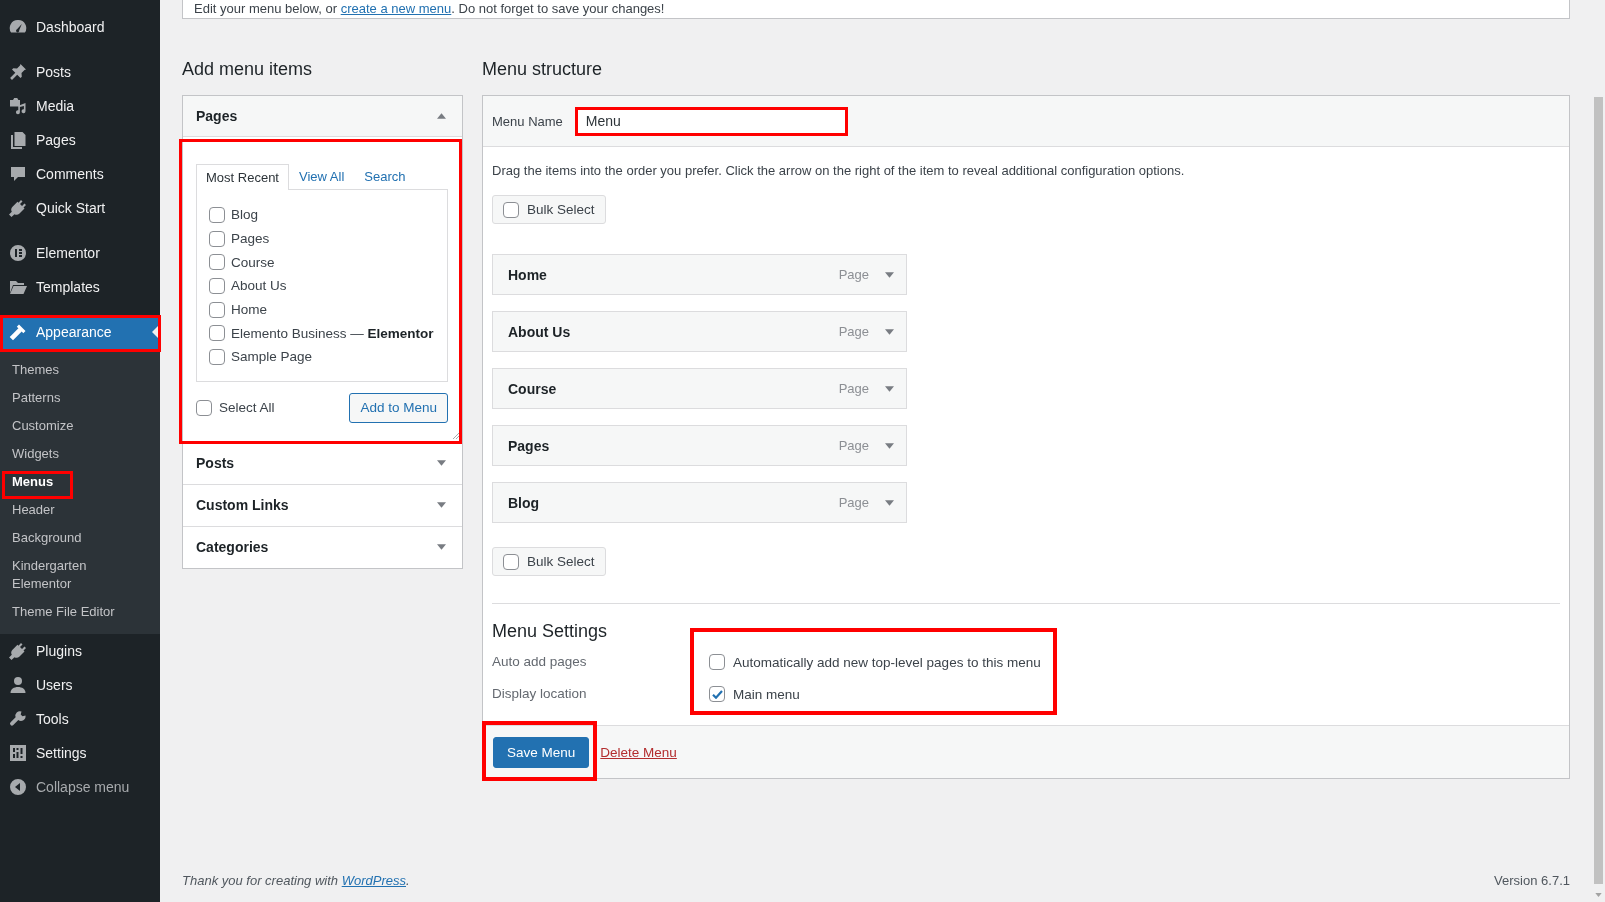 This screenshot has width=1605, height=902. What do you see at coordinates (456, 435) in the screenshot?
I see `resize-grip-icon` at bounding box center [456, 435].